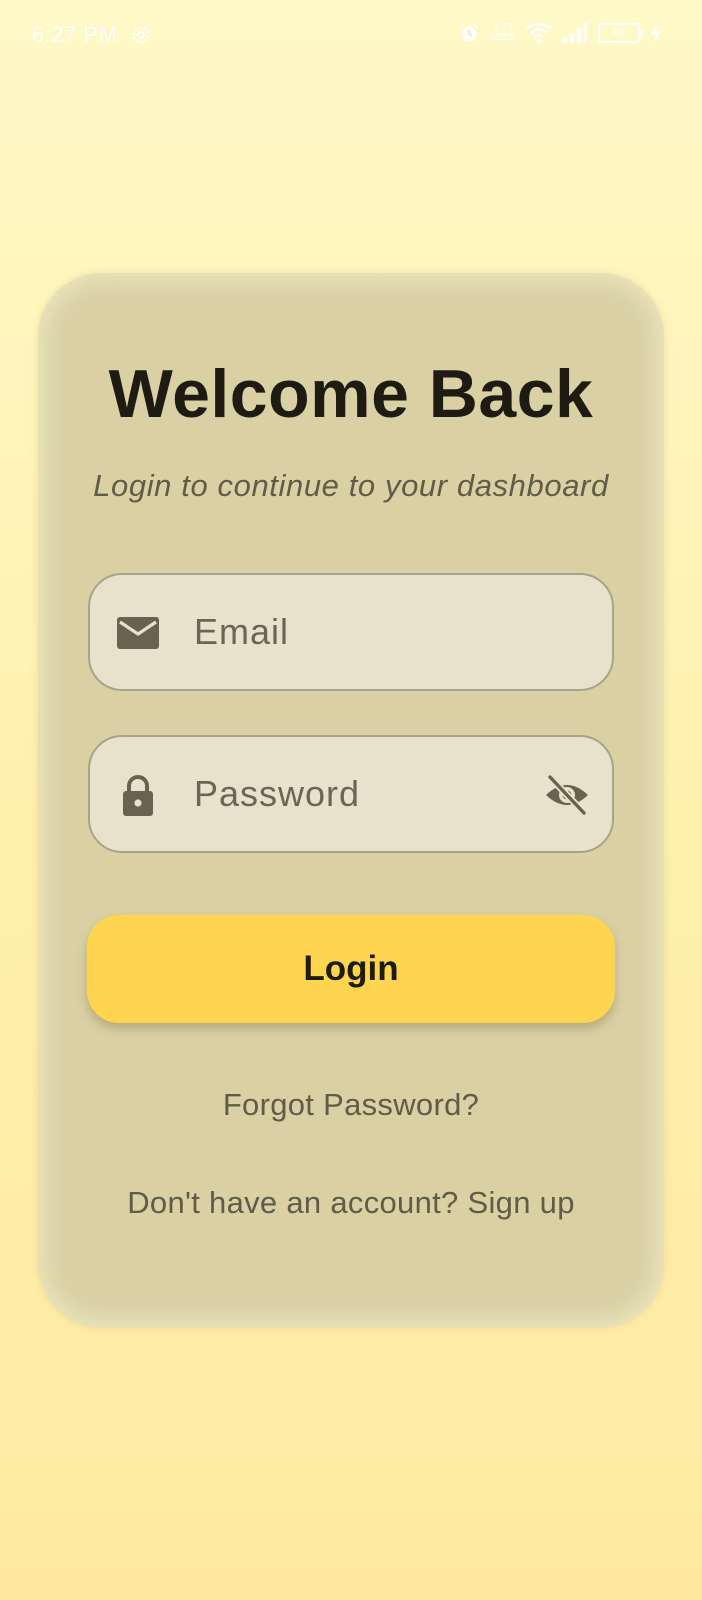  What do you see at coordinates (503, 37) in the screenshot?
I see `net-speed-unit: MB/S` at bounding box center [503, 37].